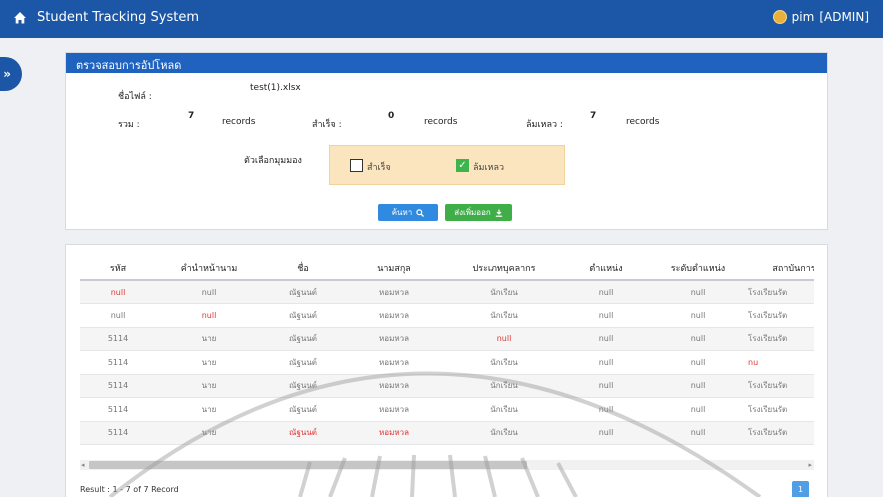 This screenshot has width=883, height=497. I want to click on export-button-label: ส่งเพิ่มออก, so click(472, 212).